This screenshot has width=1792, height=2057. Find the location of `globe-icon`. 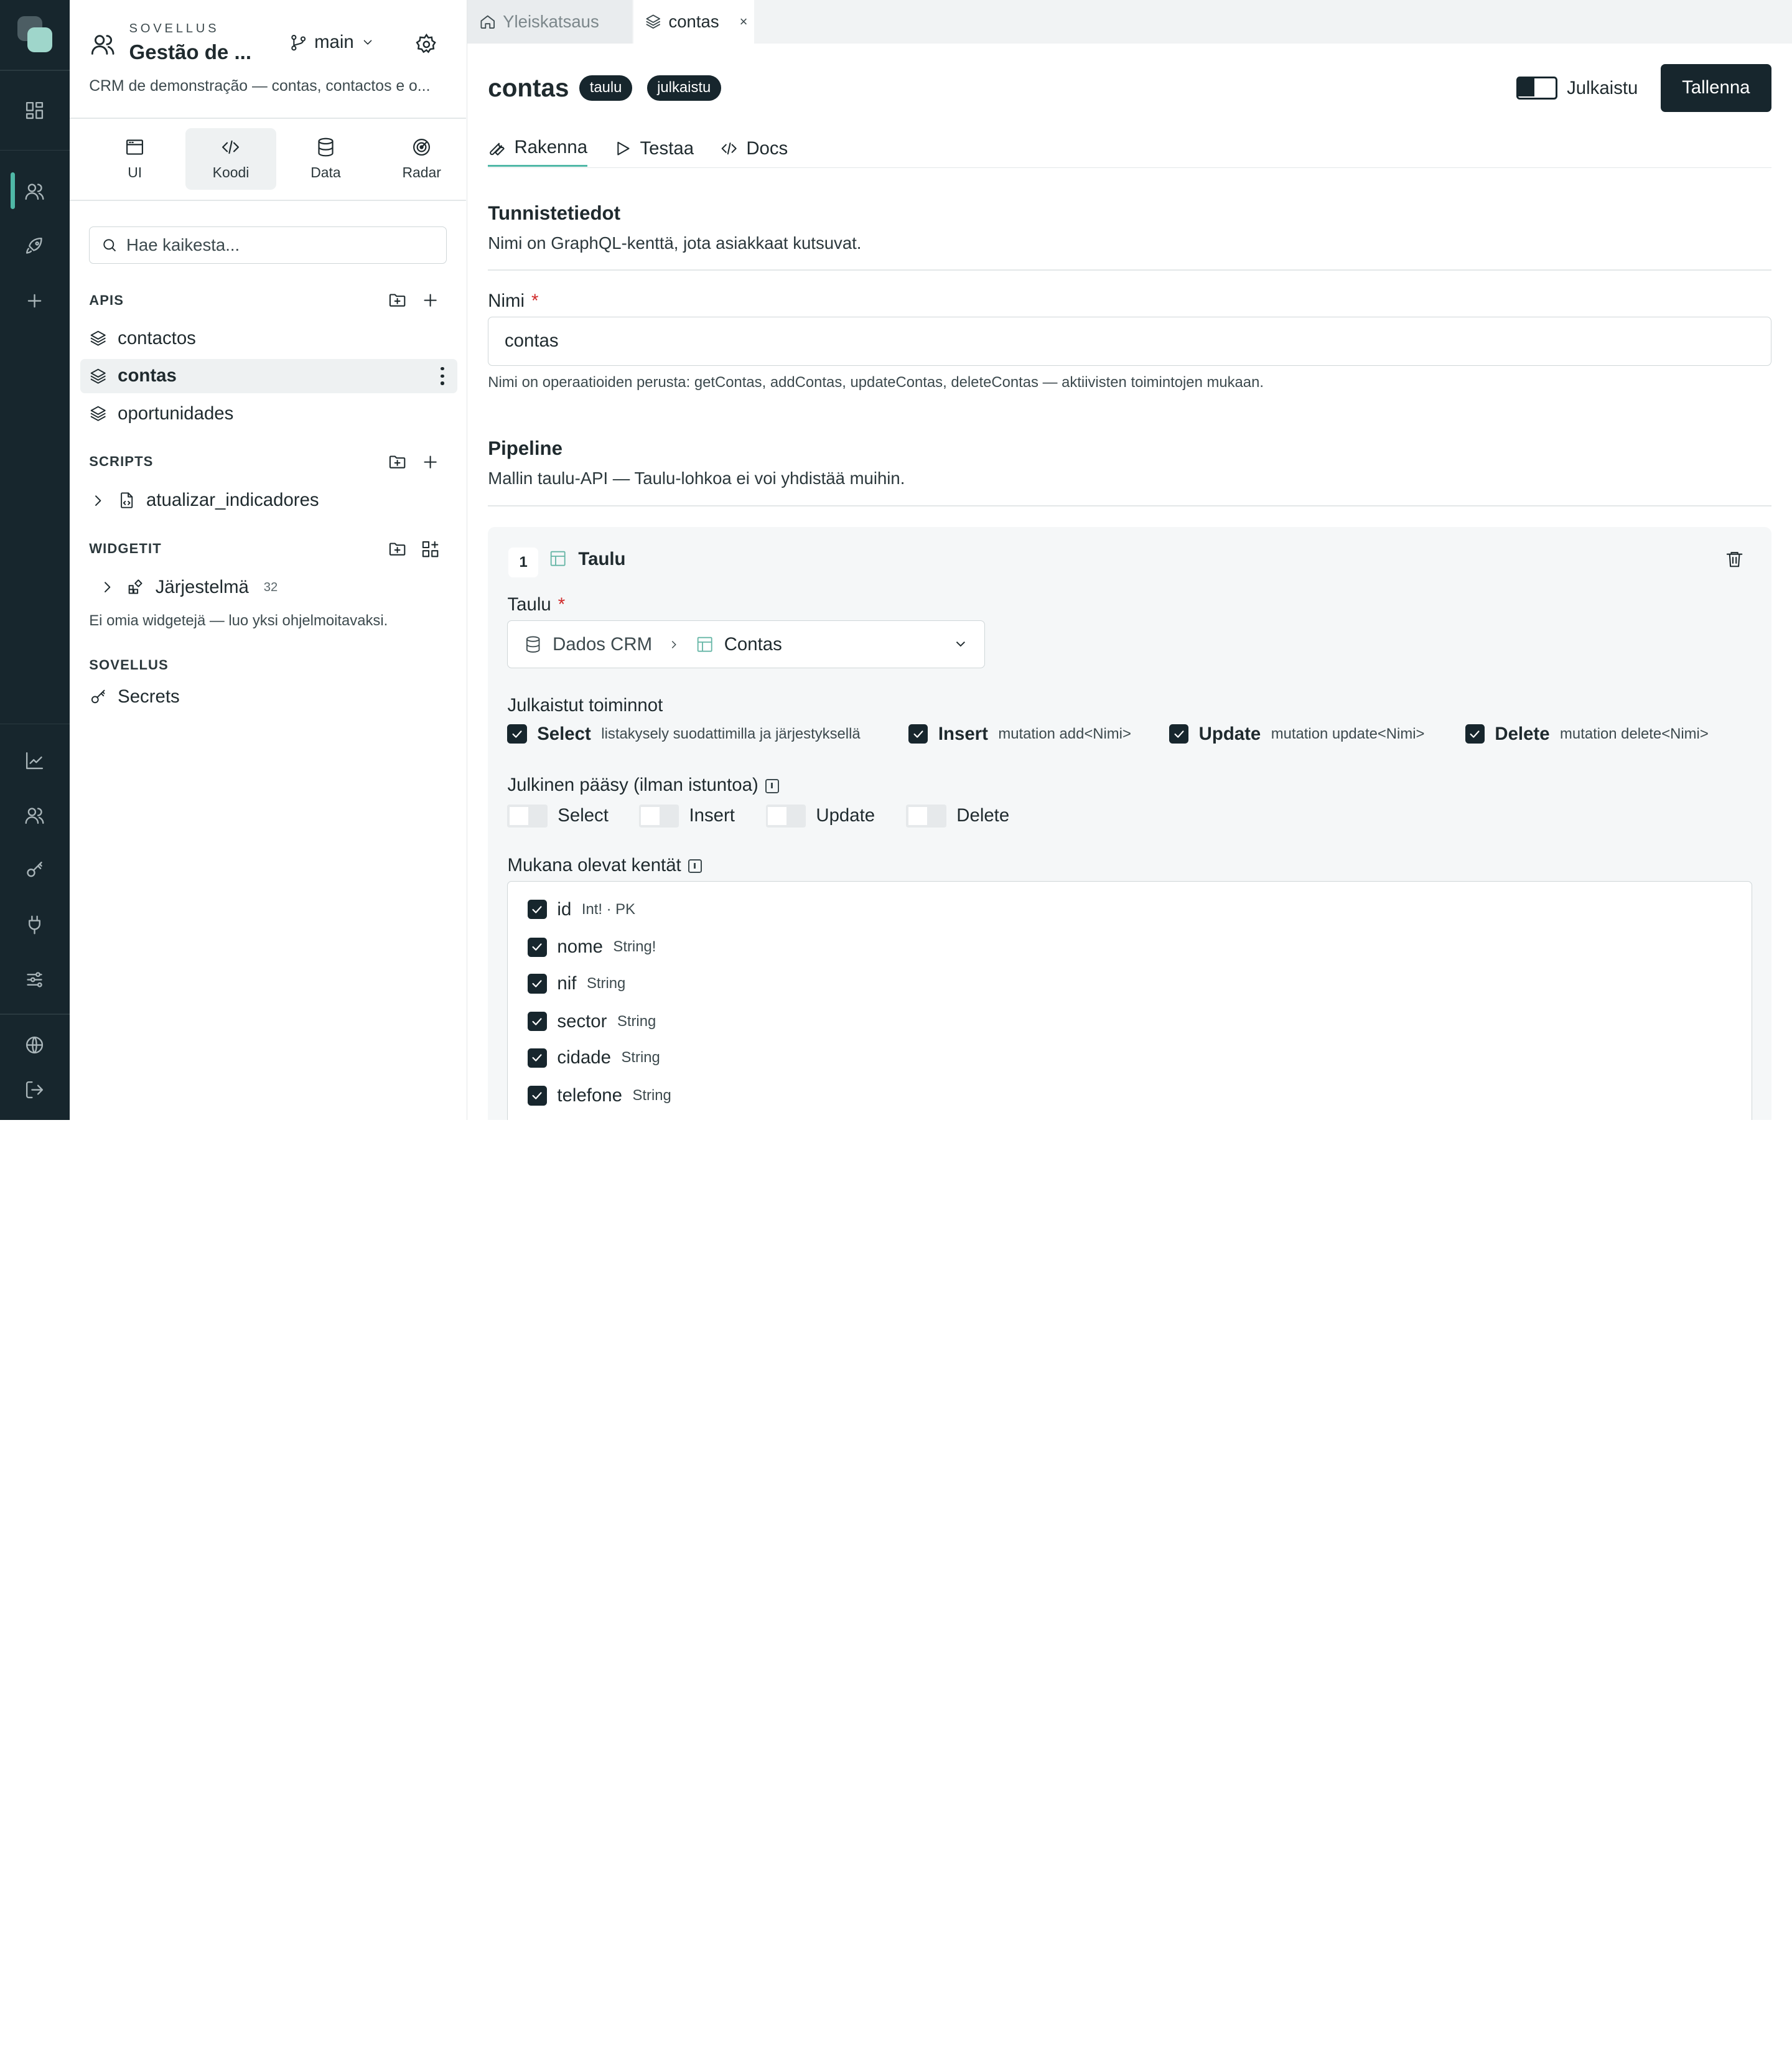

globe-icon is located at coordinates (35, 1045).